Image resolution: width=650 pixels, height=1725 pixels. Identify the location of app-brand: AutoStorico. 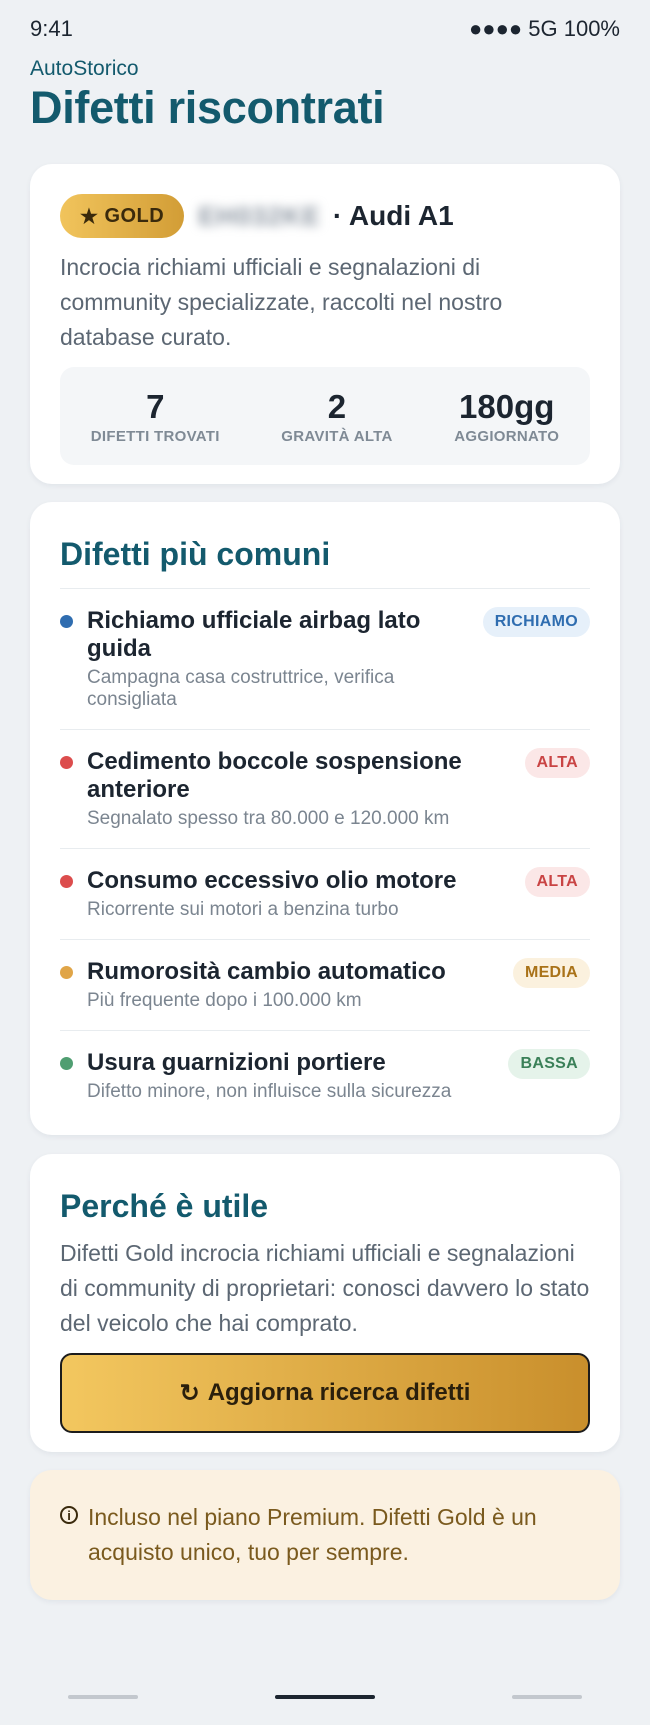
(84, 68).